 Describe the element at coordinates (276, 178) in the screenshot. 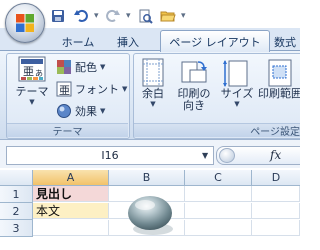

I see `column-header-d: D` at that location.